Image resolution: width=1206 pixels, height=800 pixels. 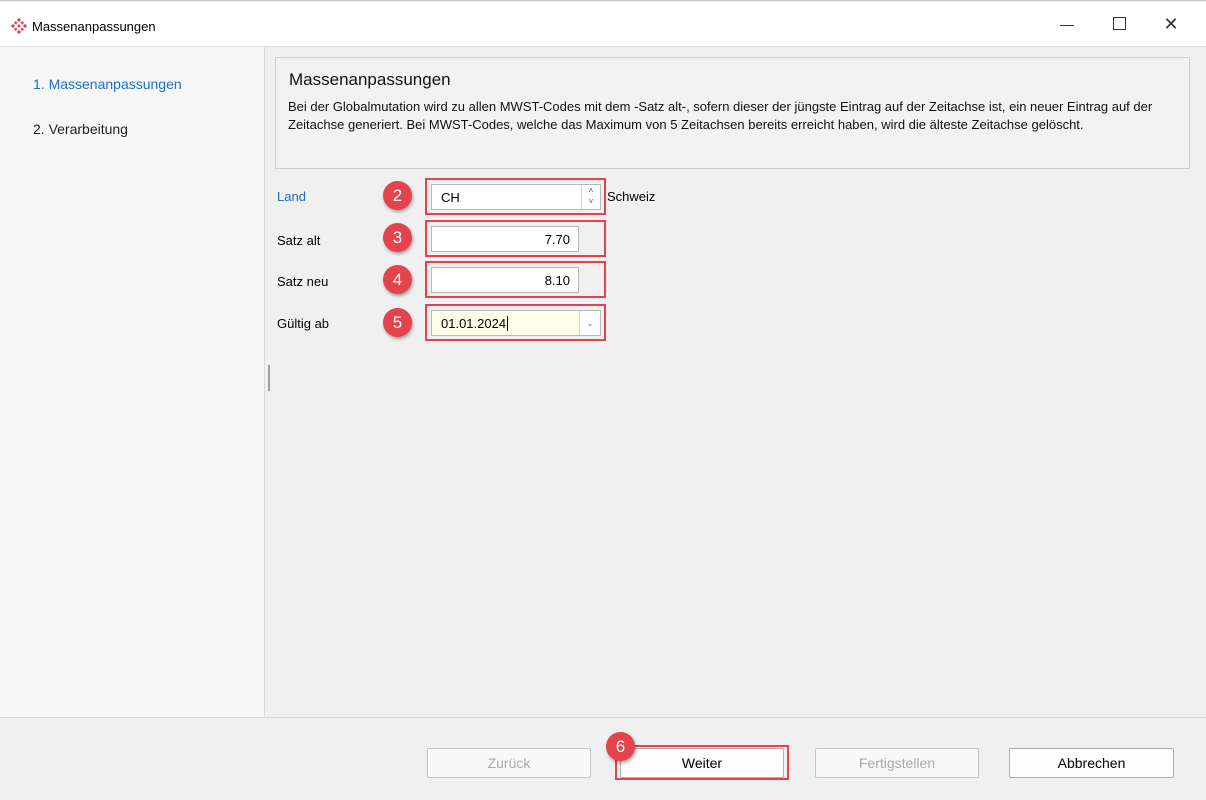 What do you see at coordinates (303, 323) in the screenshot?
I see `gueltig-ab-label: Gültig ab` at bounding box center [303, 323].